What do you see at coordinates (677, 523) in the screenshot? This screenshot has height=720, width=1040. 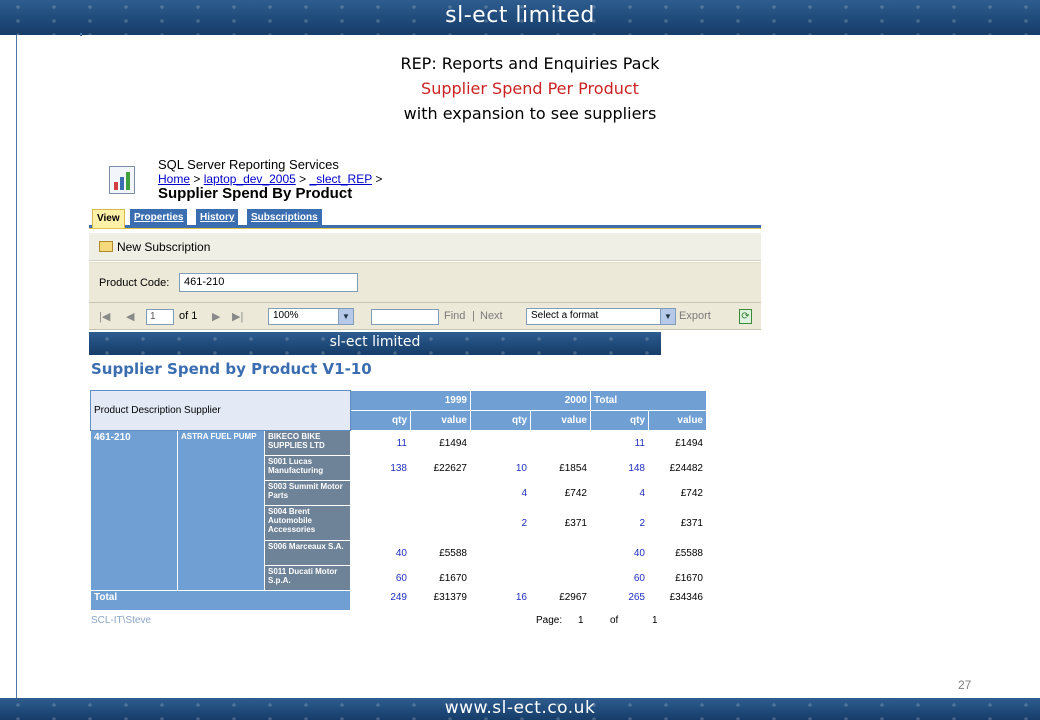 I see `value-total-cell: £371` at bounding box center [677, 523].